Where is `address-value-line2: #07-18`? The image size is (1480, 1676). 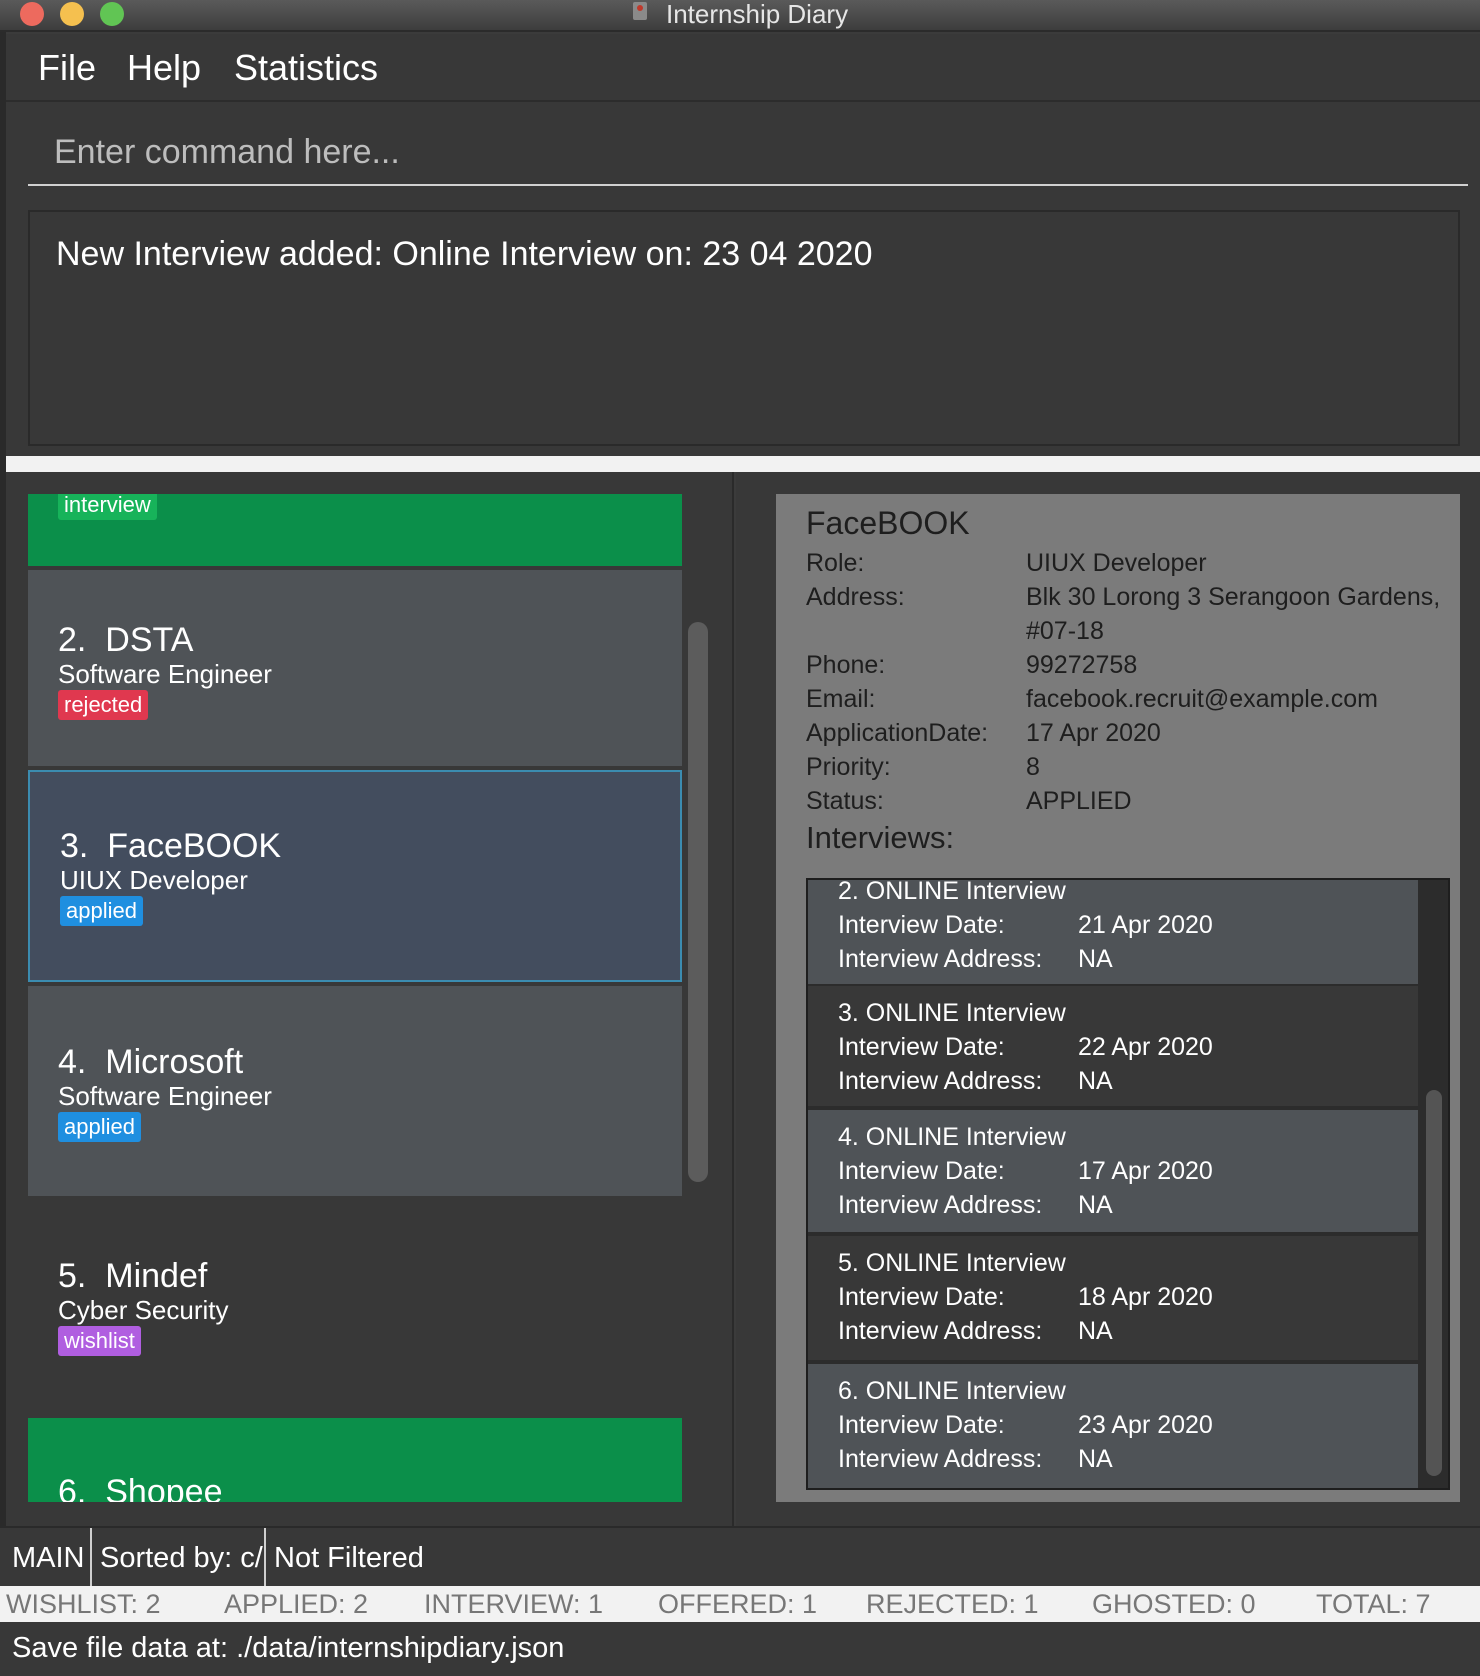 address-value-line2: #07-18 is located at coordinates (1065, 631).